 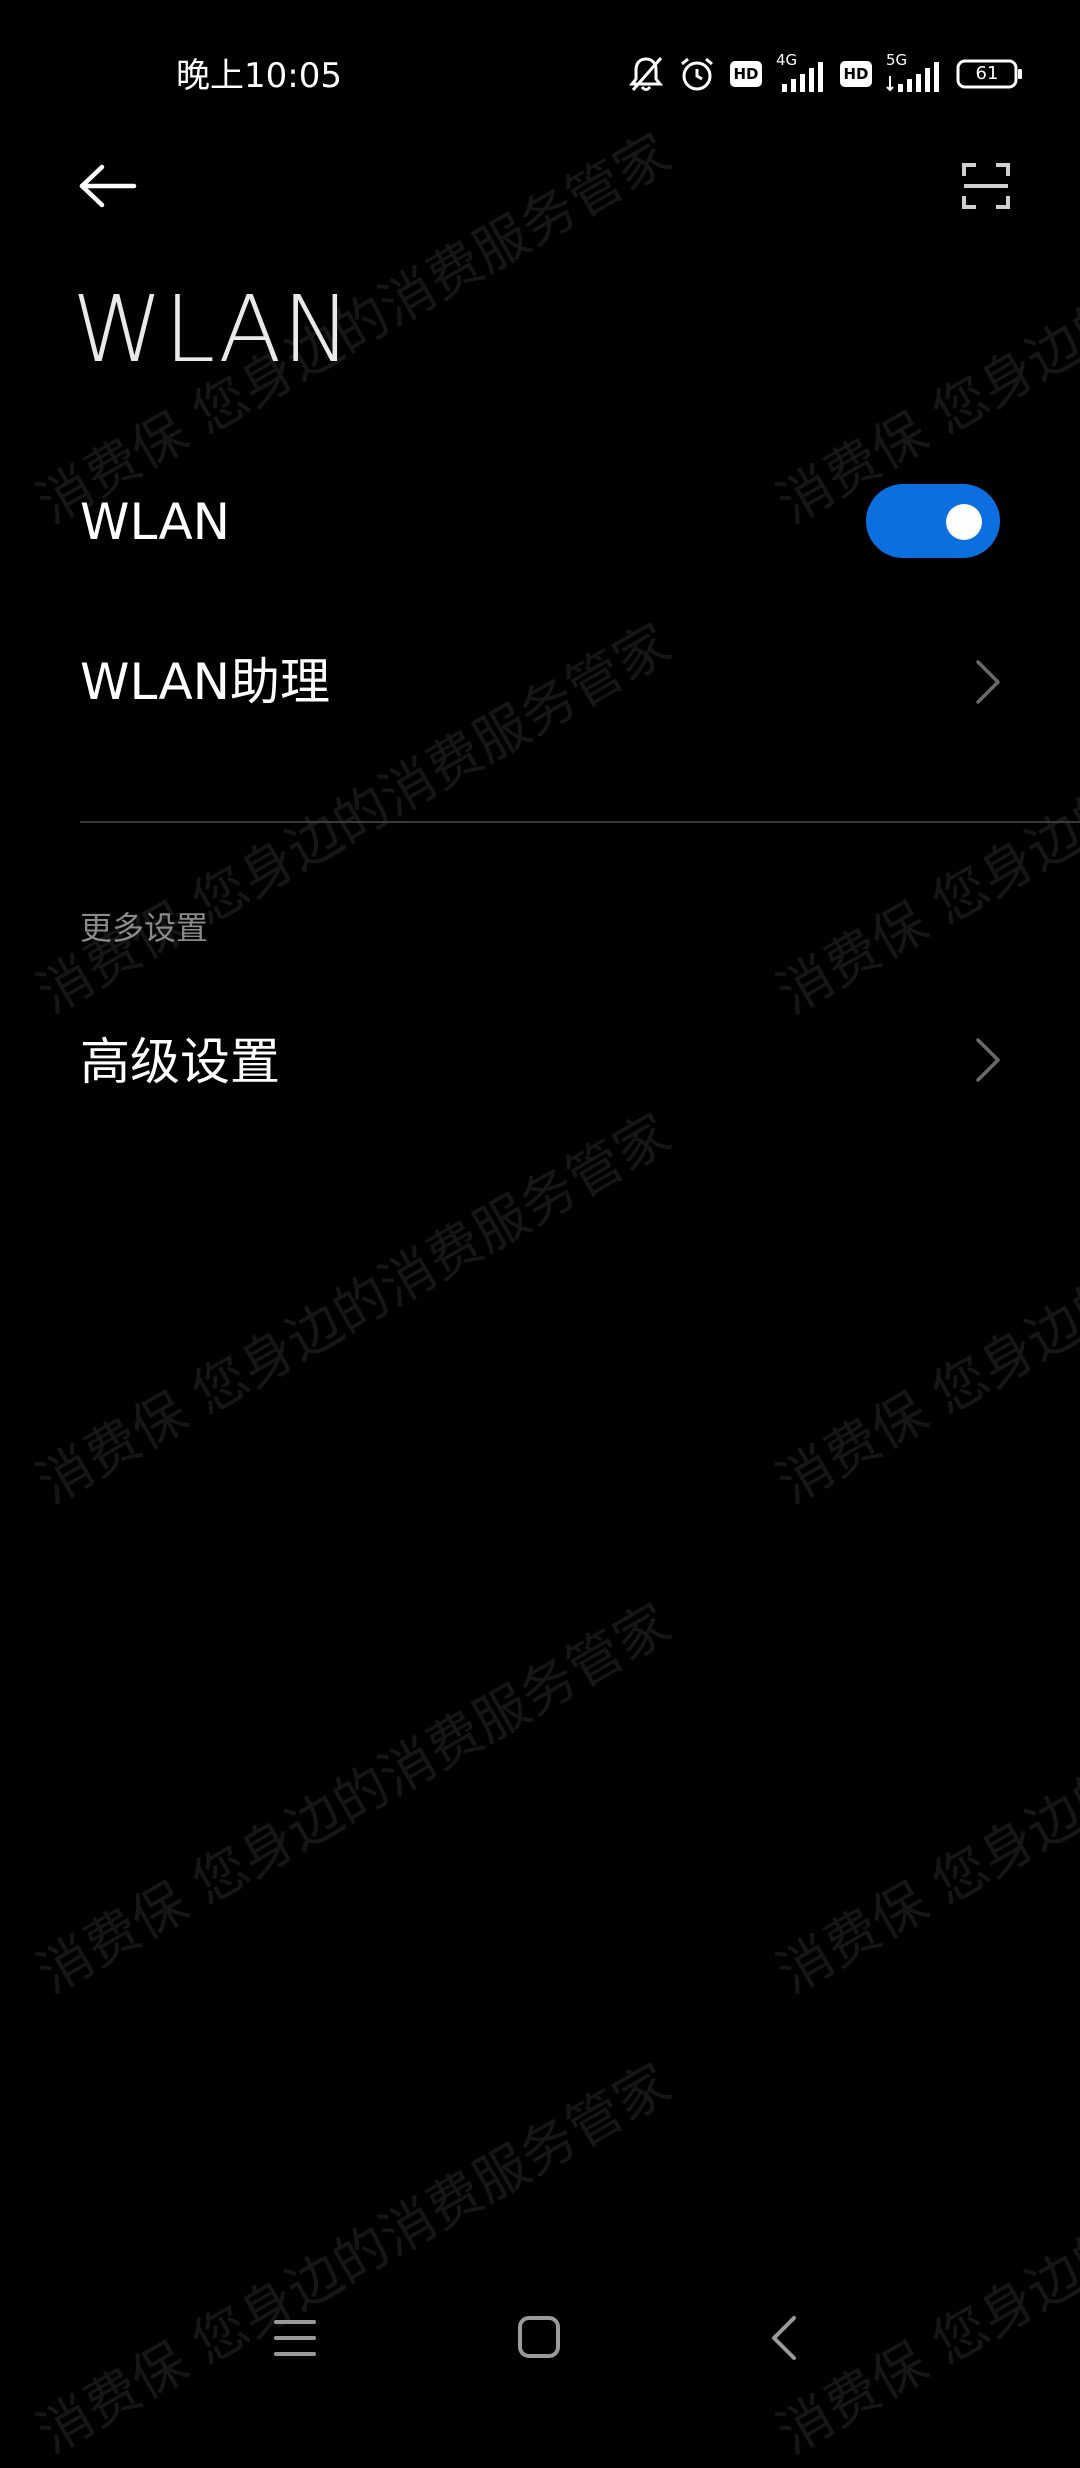 I want to click on mute-bell-icon, so click(x=646, y=74).